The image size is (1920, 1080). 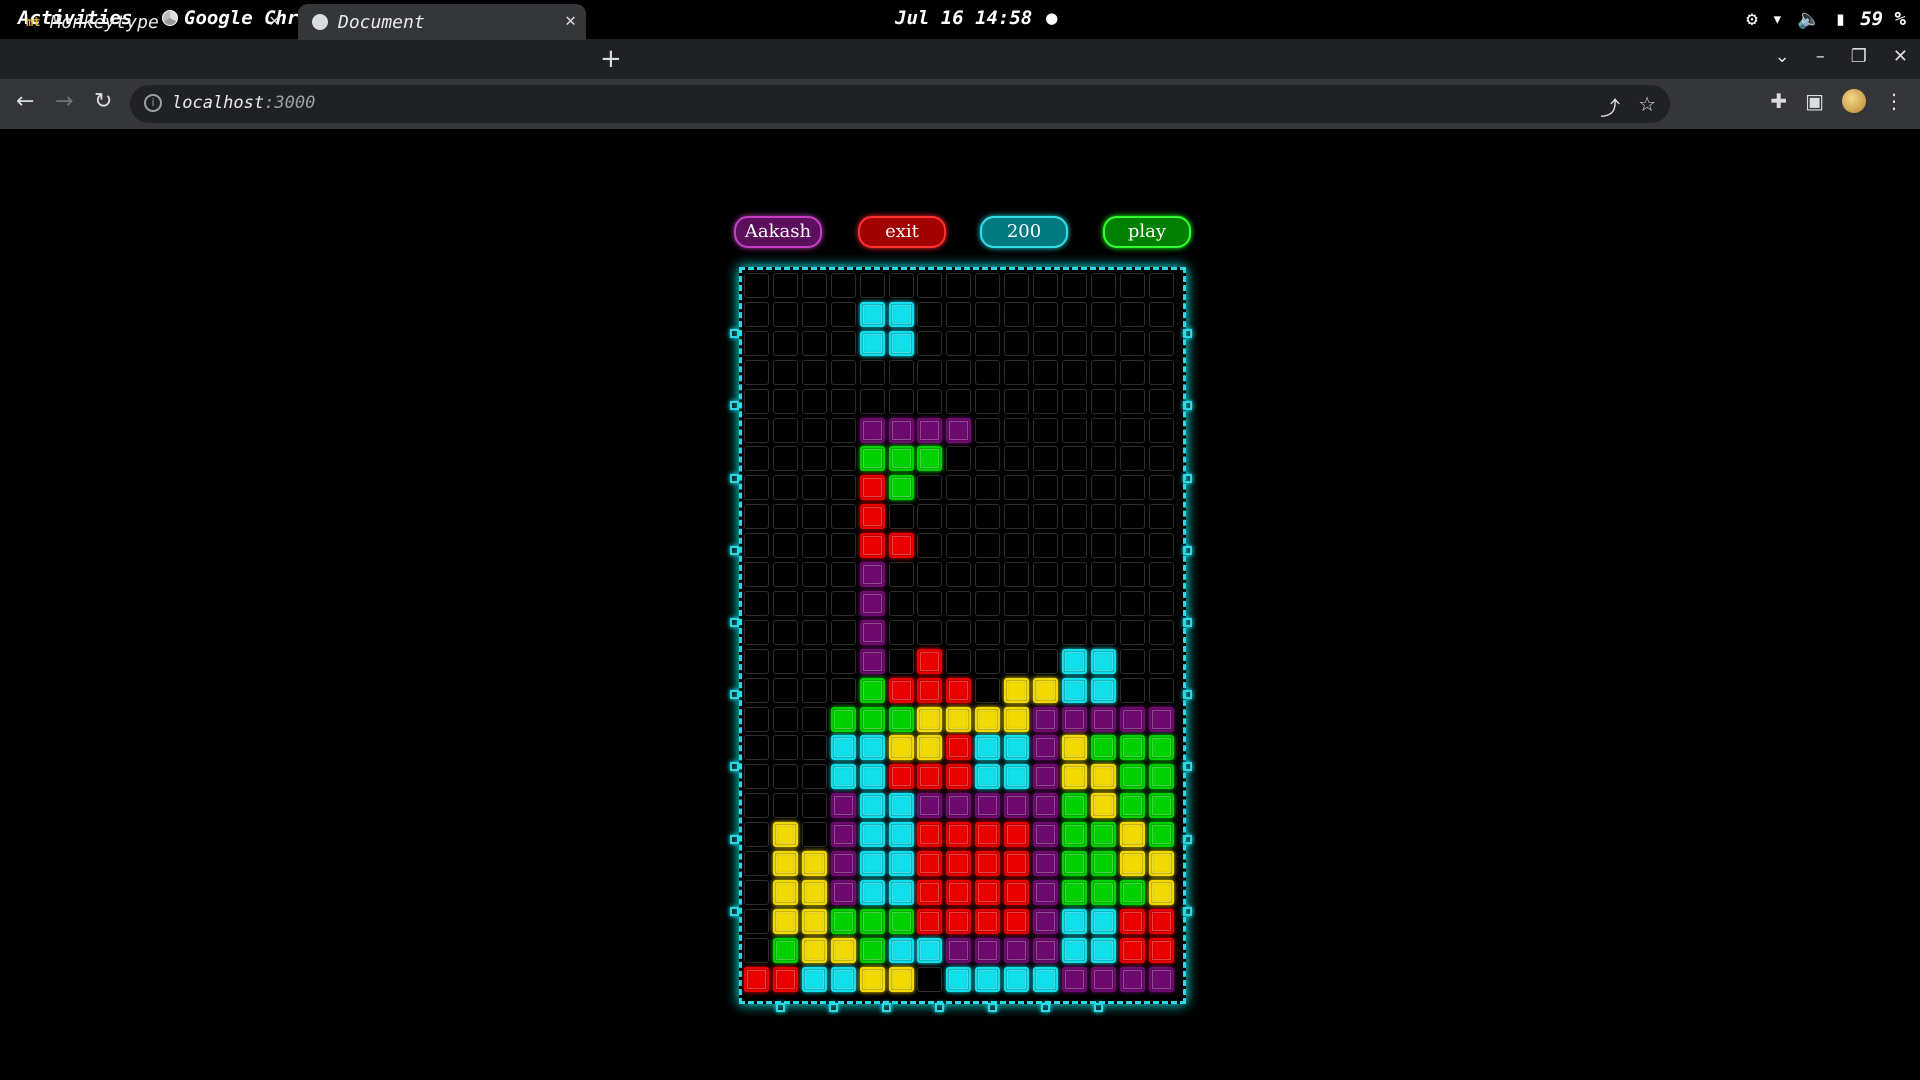 What do you see at coordinates (1610, 106) in the screenshot?
I see `share-icon: ⤴` at bounding box center [1610, 106].